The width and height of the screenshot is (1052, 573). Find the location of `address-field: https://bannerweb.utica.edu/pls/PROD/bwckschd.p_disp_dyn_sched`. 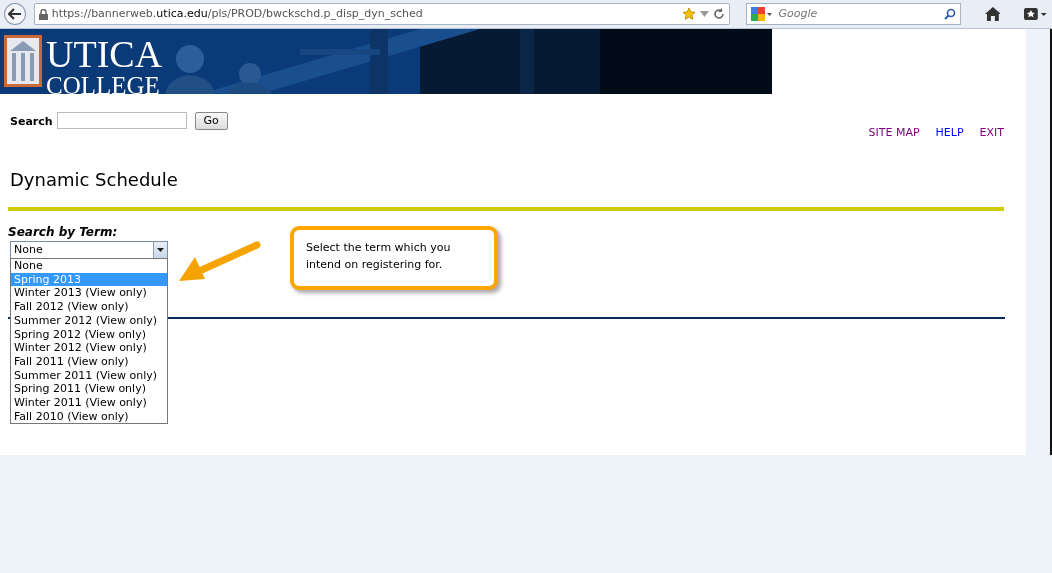

address-field: https://bannerweb.utica.edu/pls/PROD/bwckschd.p_disp_dyn_sched is located at coordinates (381, 14).